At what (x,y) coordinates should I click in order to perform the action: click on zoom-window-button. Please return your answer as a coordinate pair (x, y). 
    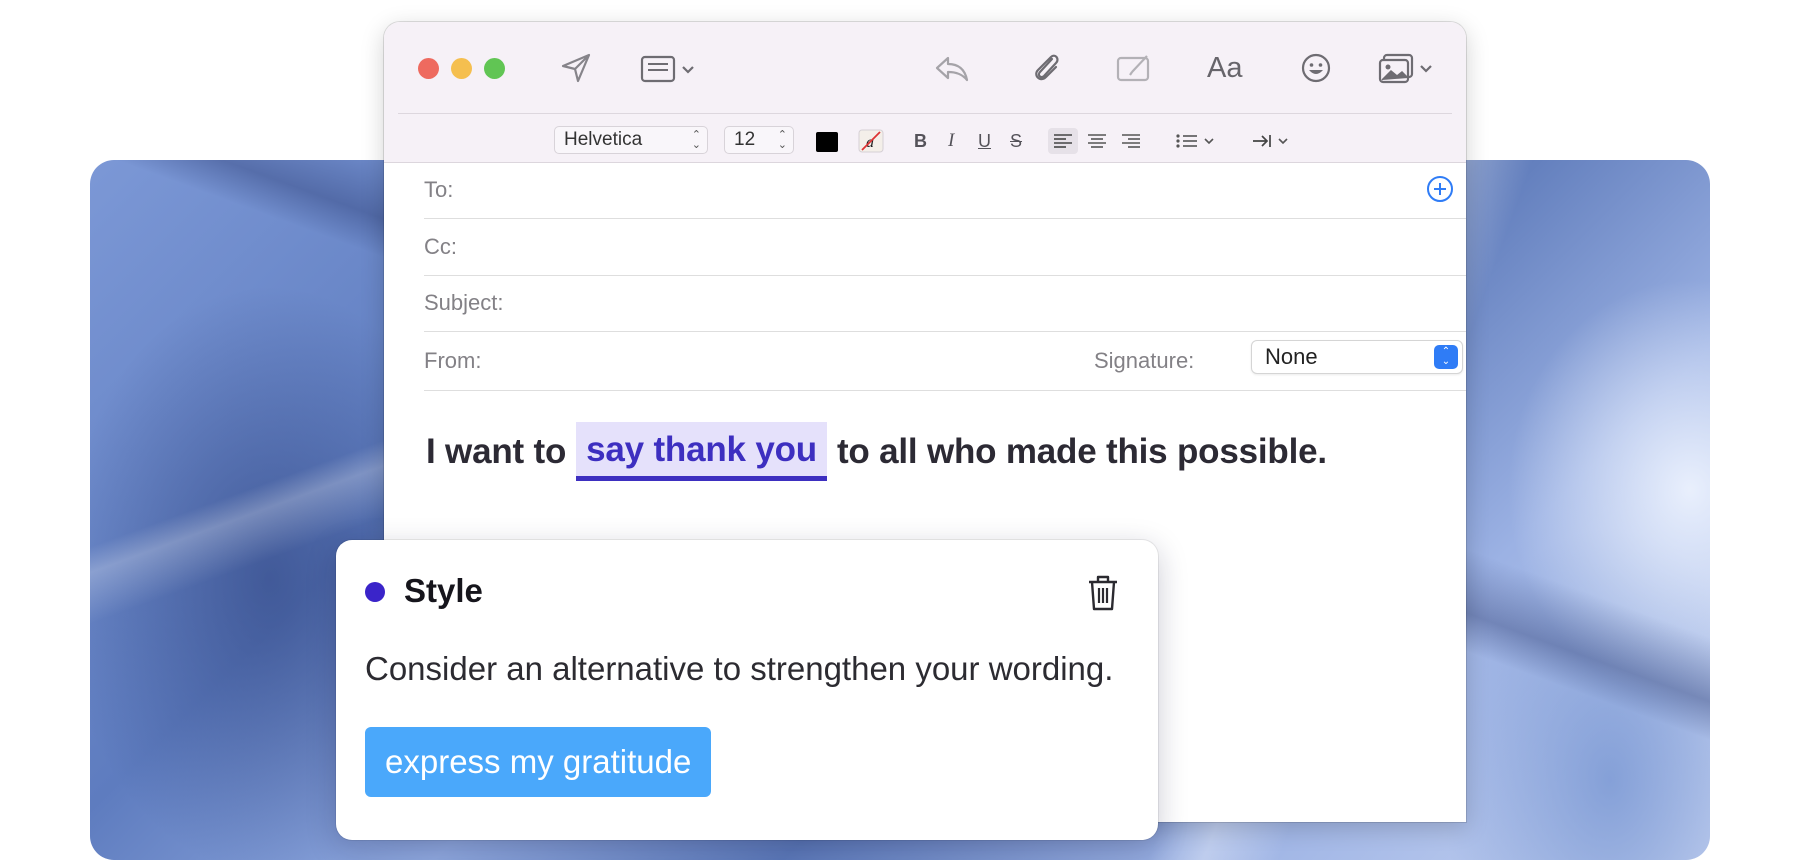
    Looking at the image, I should click on (494, 68).